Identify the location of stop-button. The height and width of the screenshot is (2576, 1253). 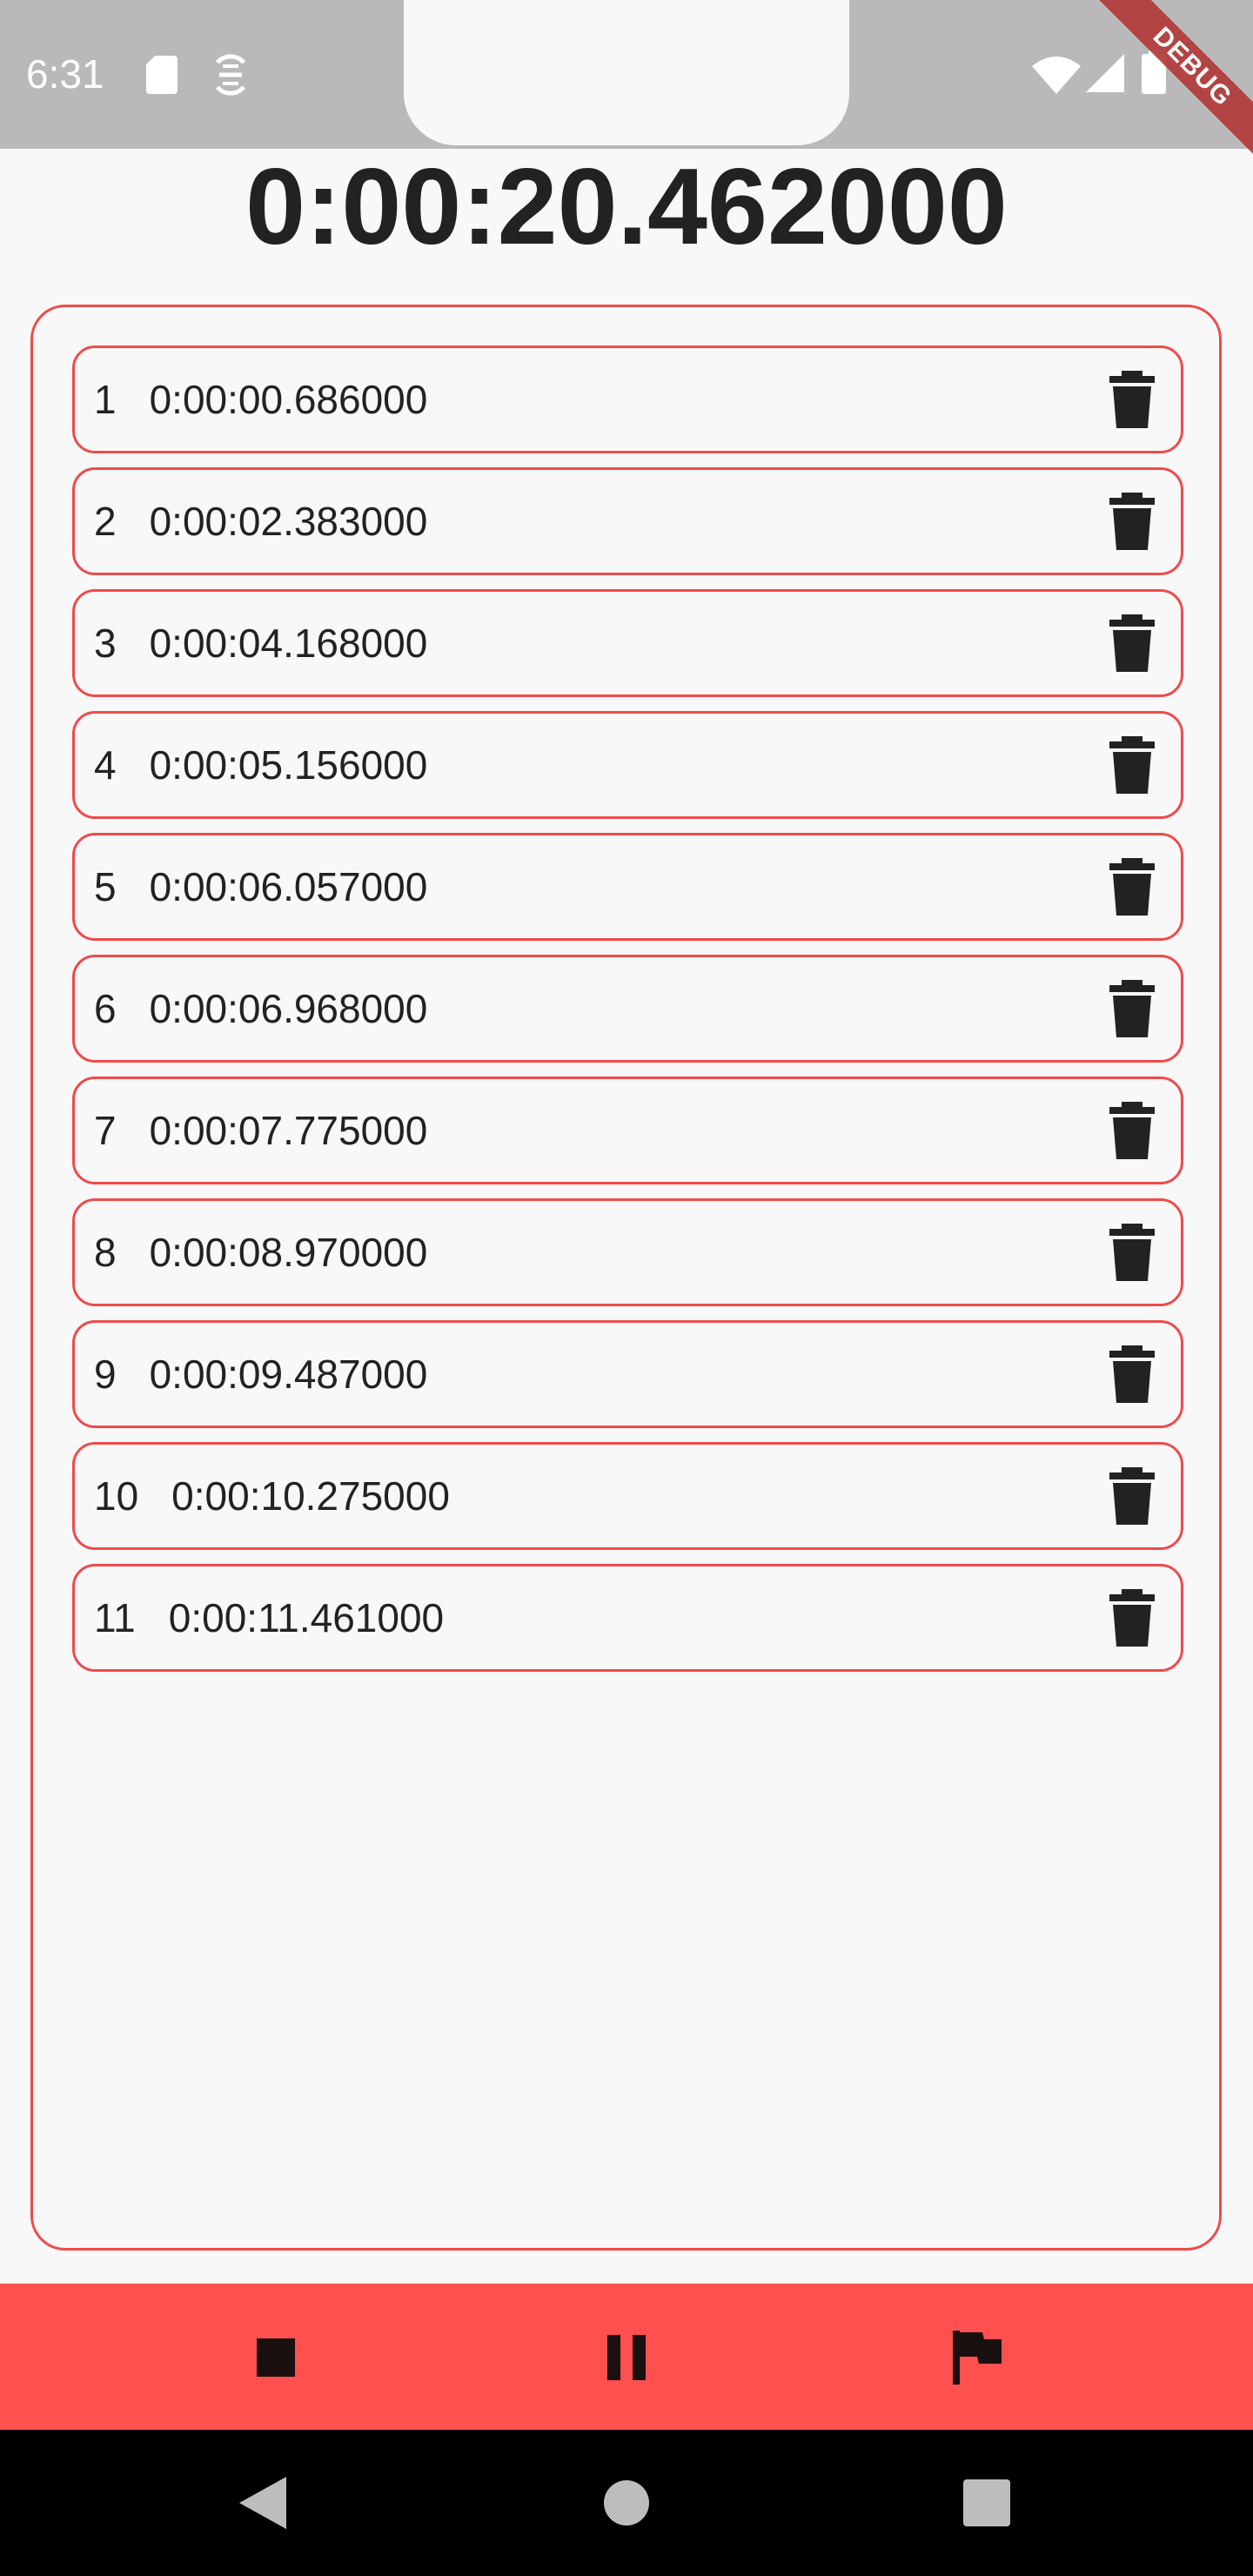
(276, 2357).